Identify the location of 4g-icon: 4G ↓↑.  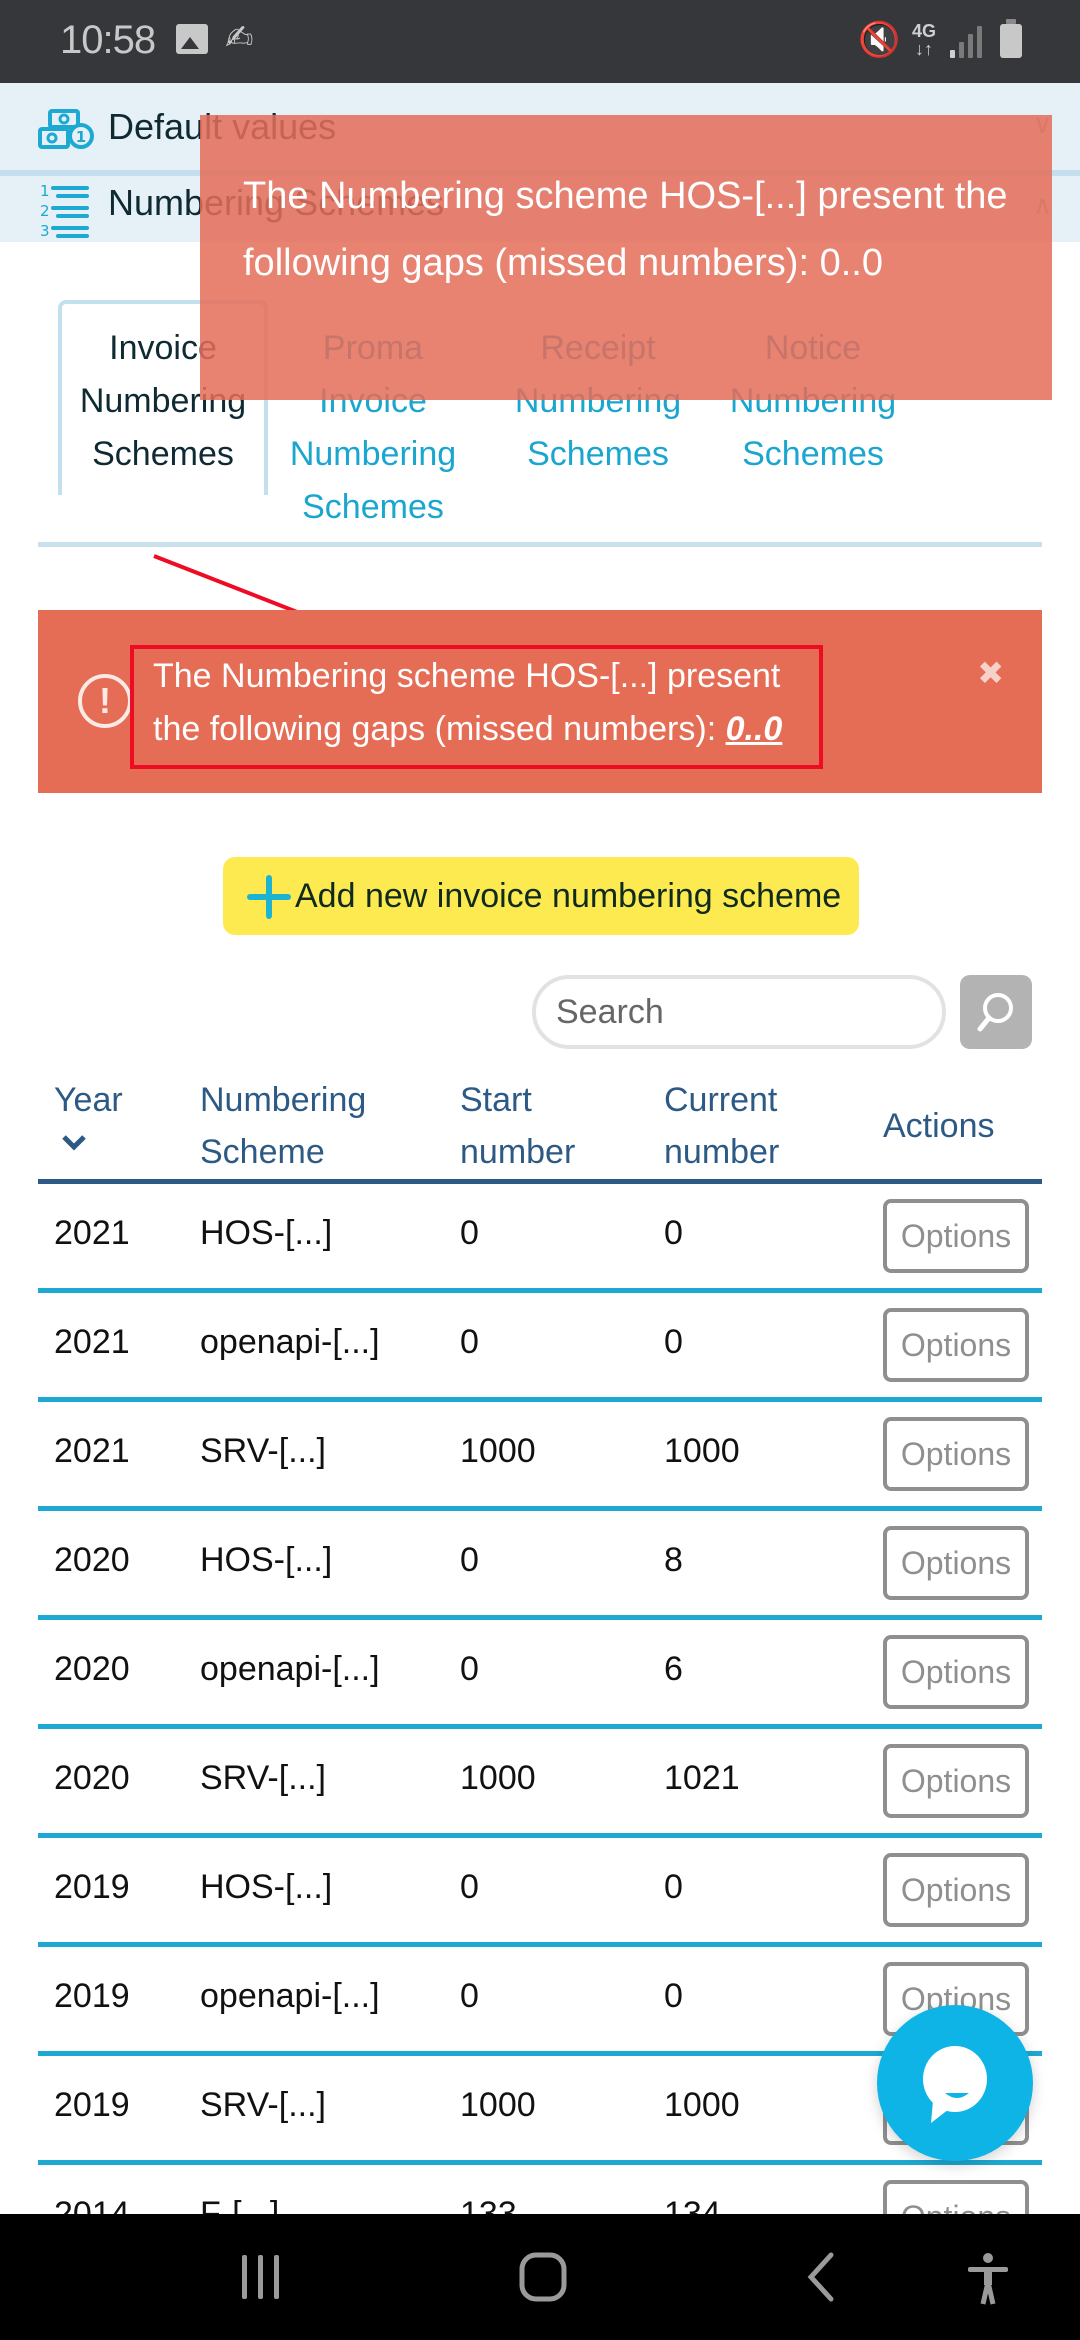
(924, 40).